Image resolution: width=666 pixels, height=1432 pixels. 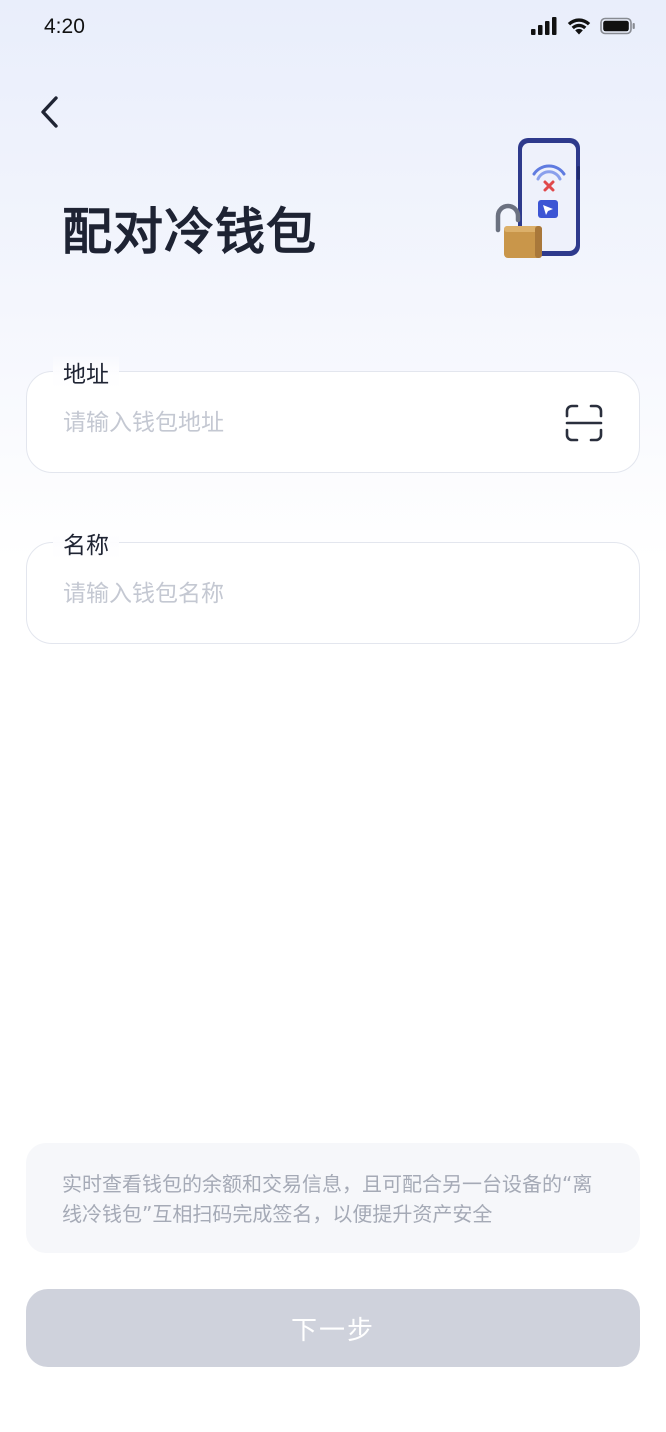 What do you see at coordinates (86, 372) in the screenshot?
I see `address-label: 地址` at bounding box center [86, 372].